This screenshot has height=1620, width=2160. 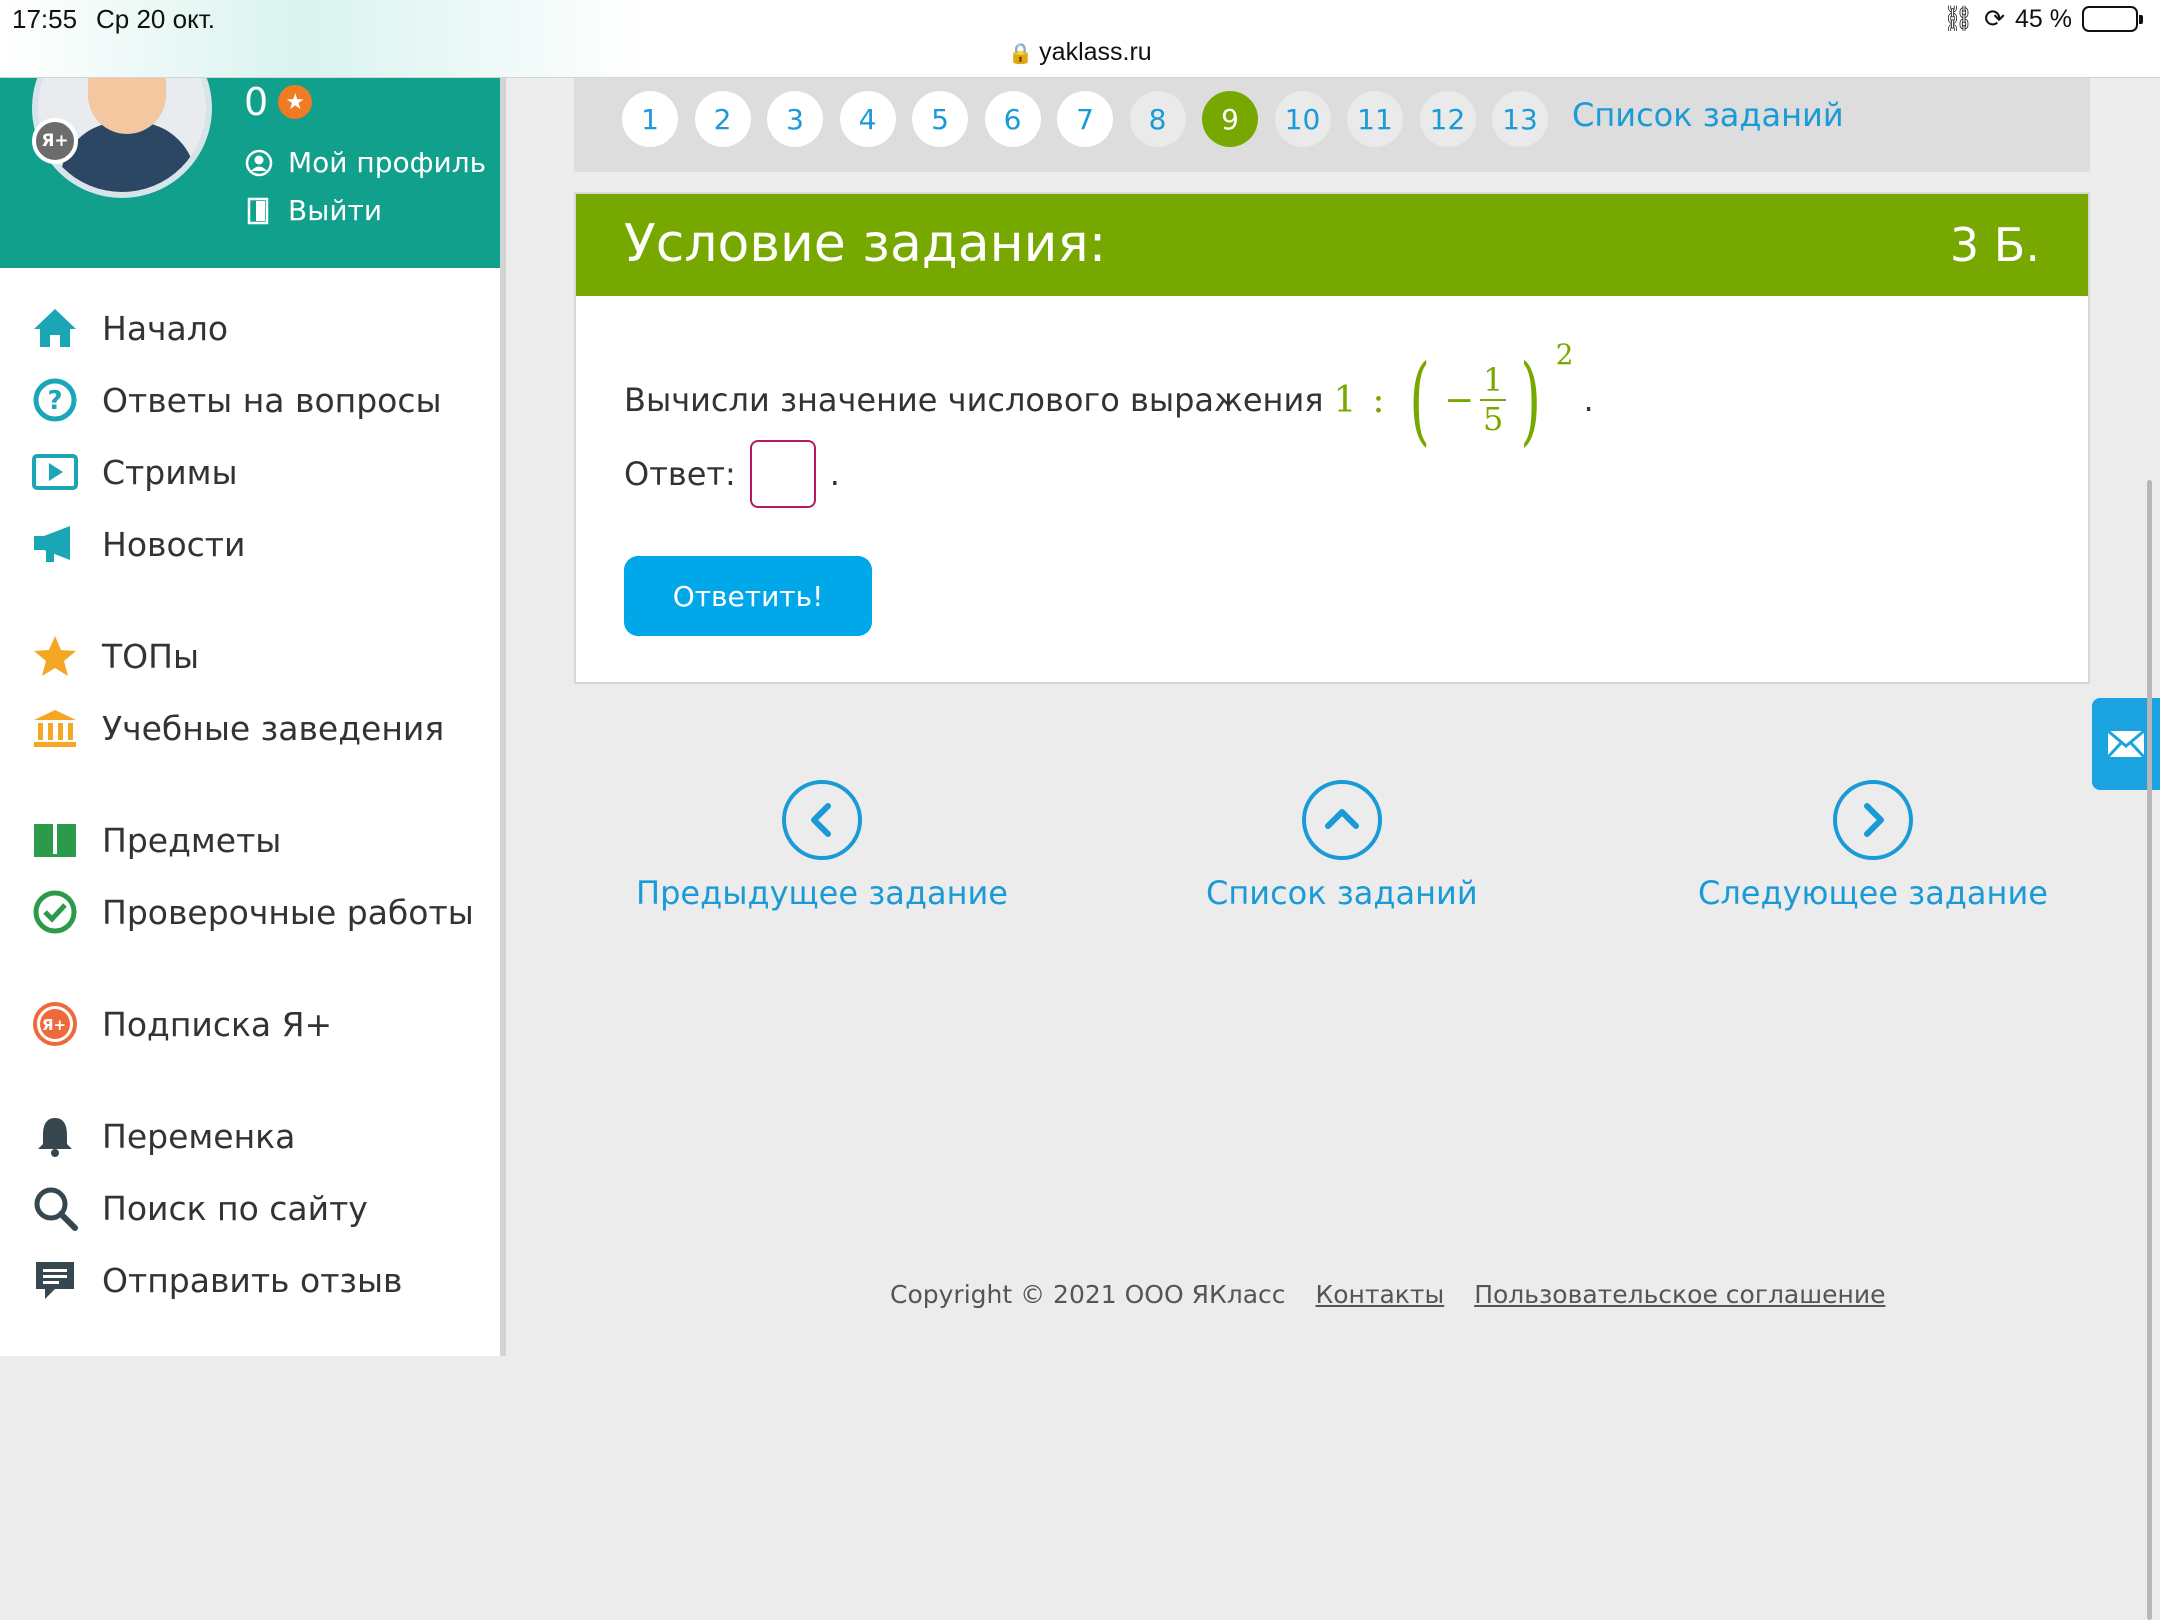 What do you see at coordinates (170, 472) in the screenshot?
I see `sidebar-item-label: Стримы` at bounding box center [170, 472].